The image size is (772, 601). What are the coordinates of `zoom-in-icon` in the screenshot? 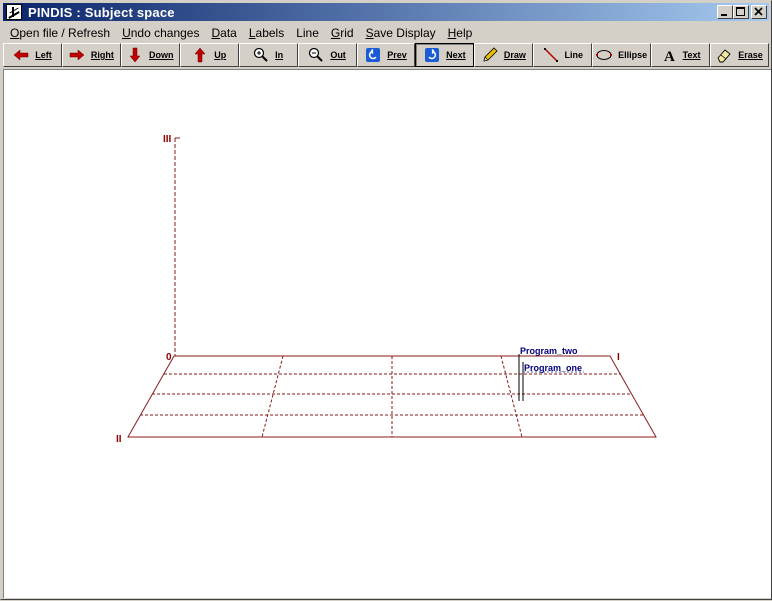 It's located at (261, 54).